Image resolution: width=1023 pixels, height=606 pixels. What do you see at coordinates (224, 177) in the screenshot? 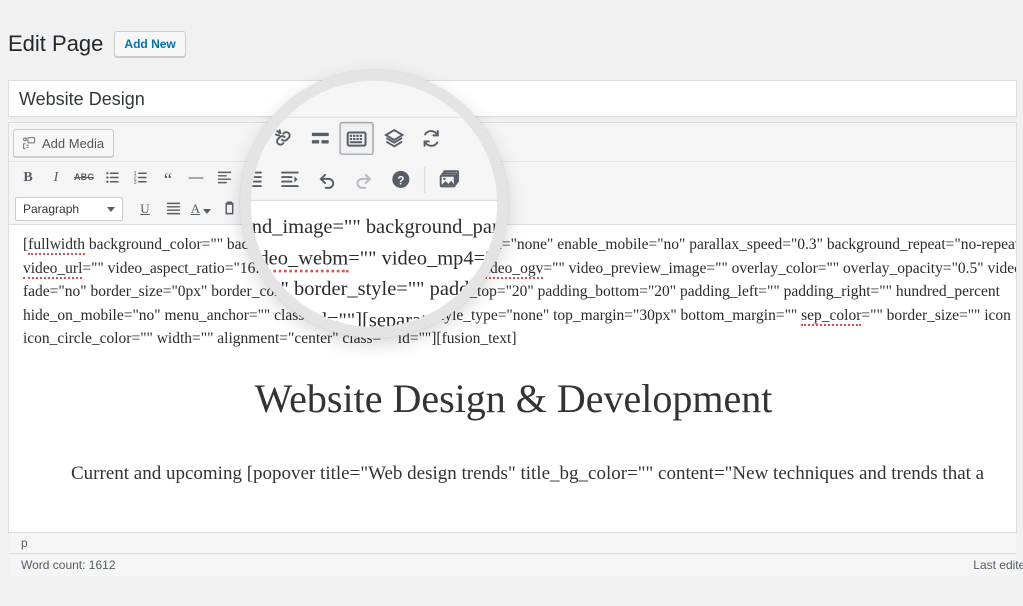
I see `align-left-icon` at bounding box center [224, 177].